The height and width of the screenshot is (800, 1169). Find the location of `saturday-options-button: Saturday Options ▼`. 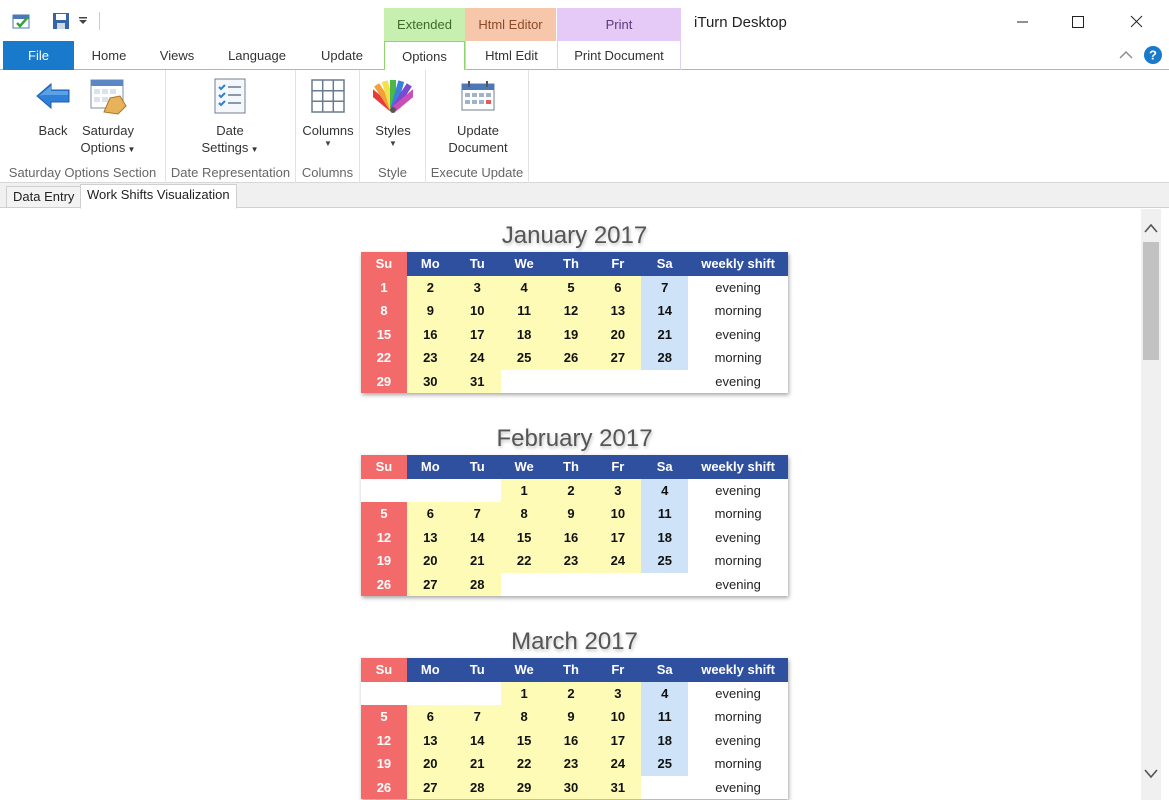

saturday-options-button: Saturday Options ▼ is located at coordinates (108, 117).